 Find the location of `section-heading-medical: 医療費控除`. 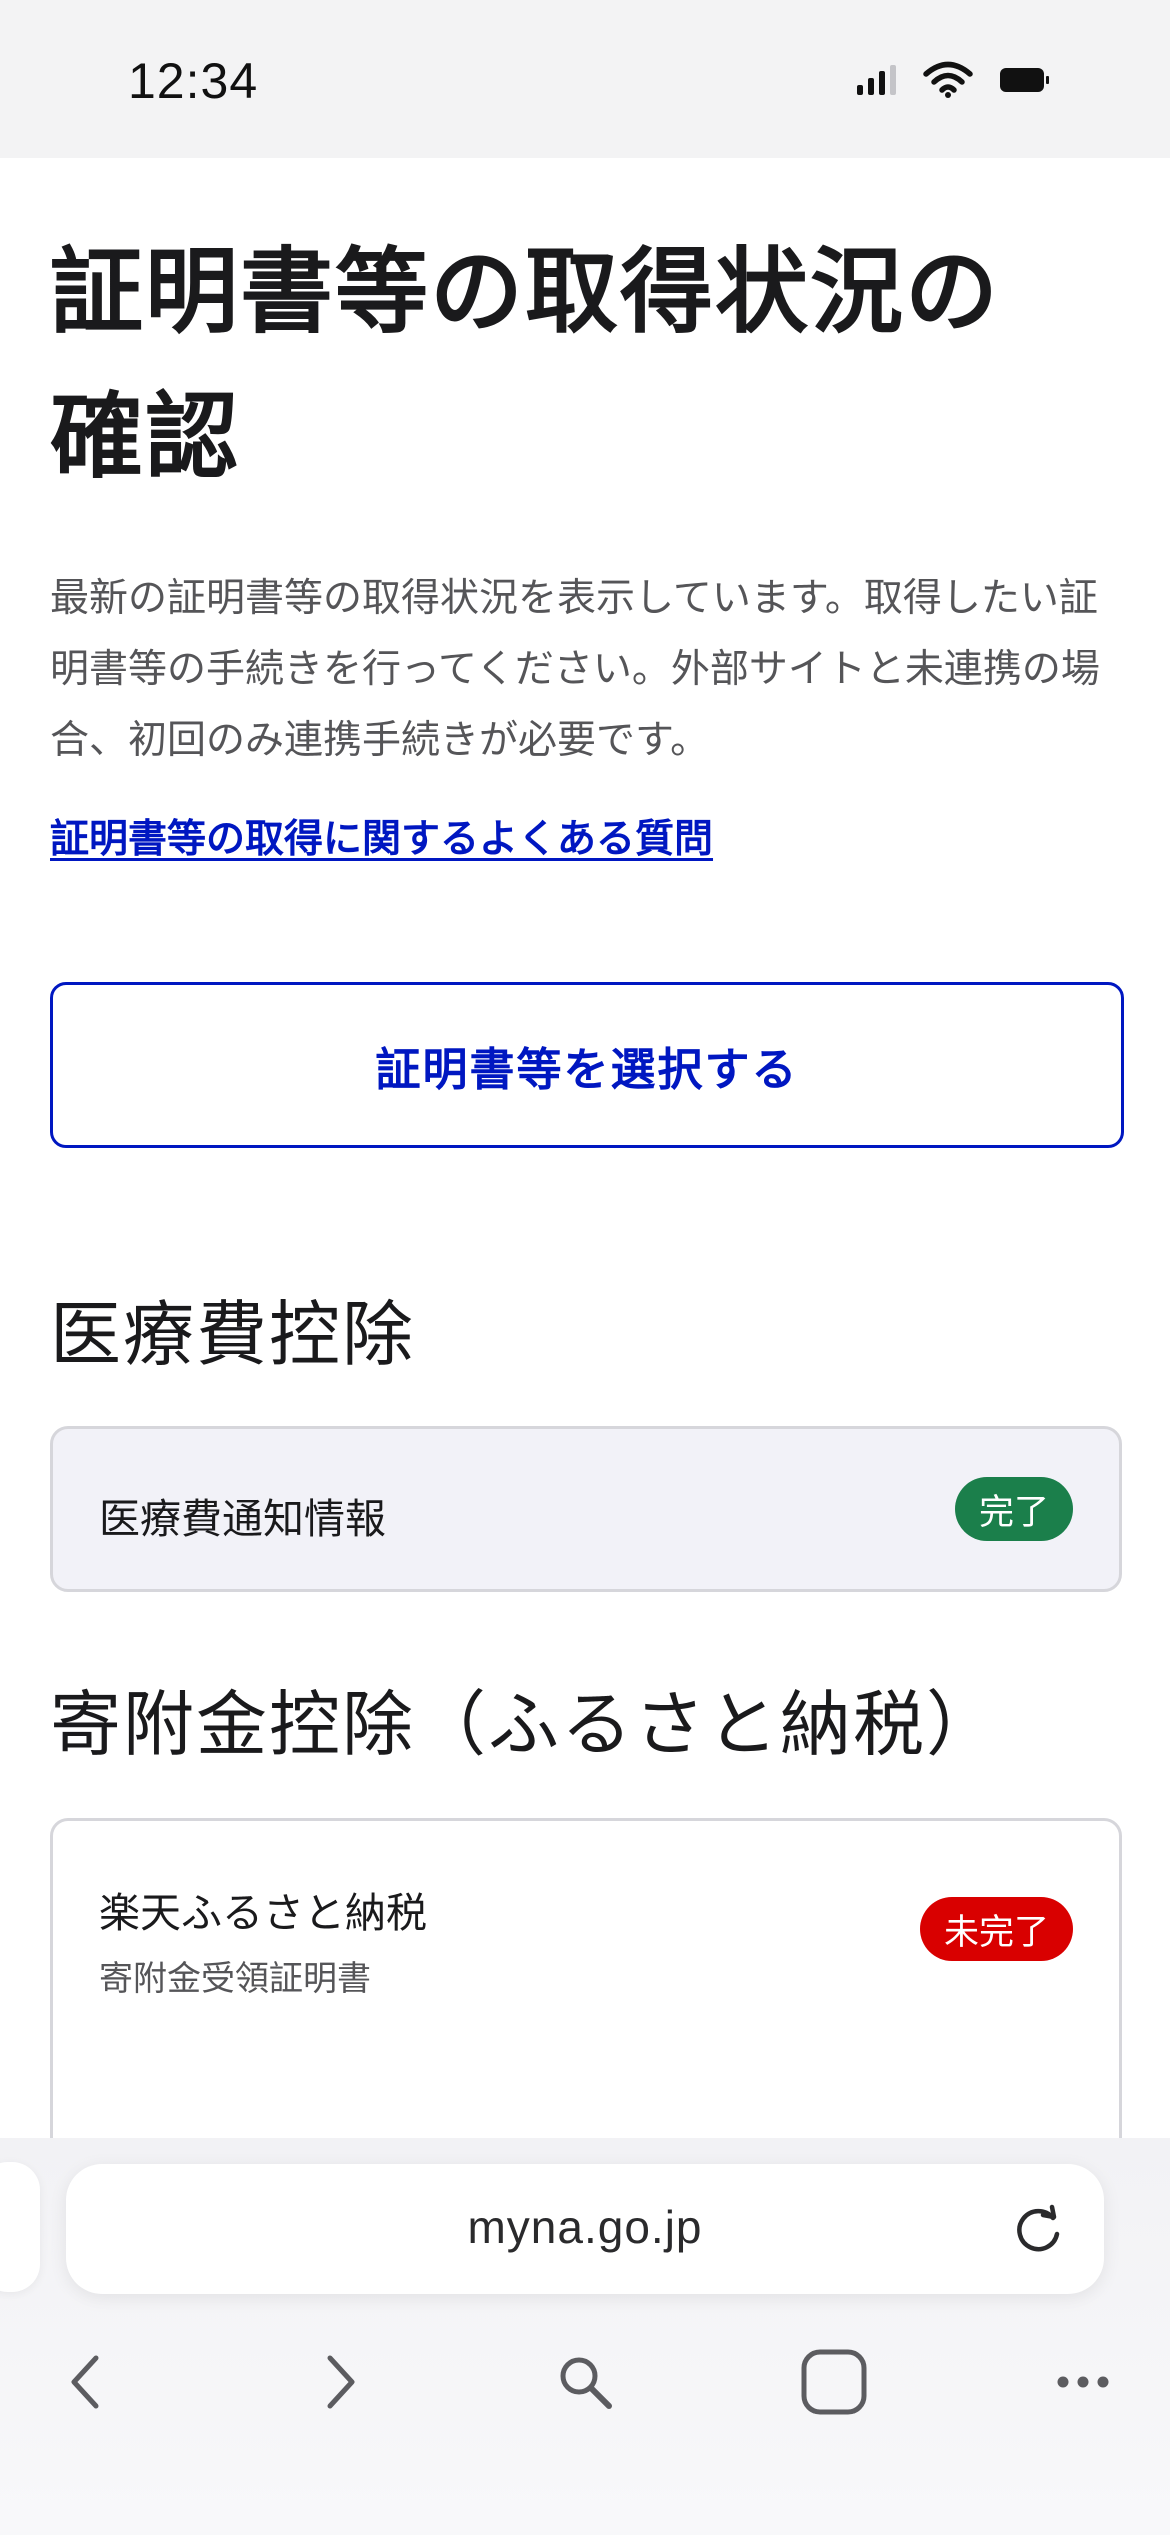

section-heading-medical: 医療費控除 is located at coordinates (233, 1334).